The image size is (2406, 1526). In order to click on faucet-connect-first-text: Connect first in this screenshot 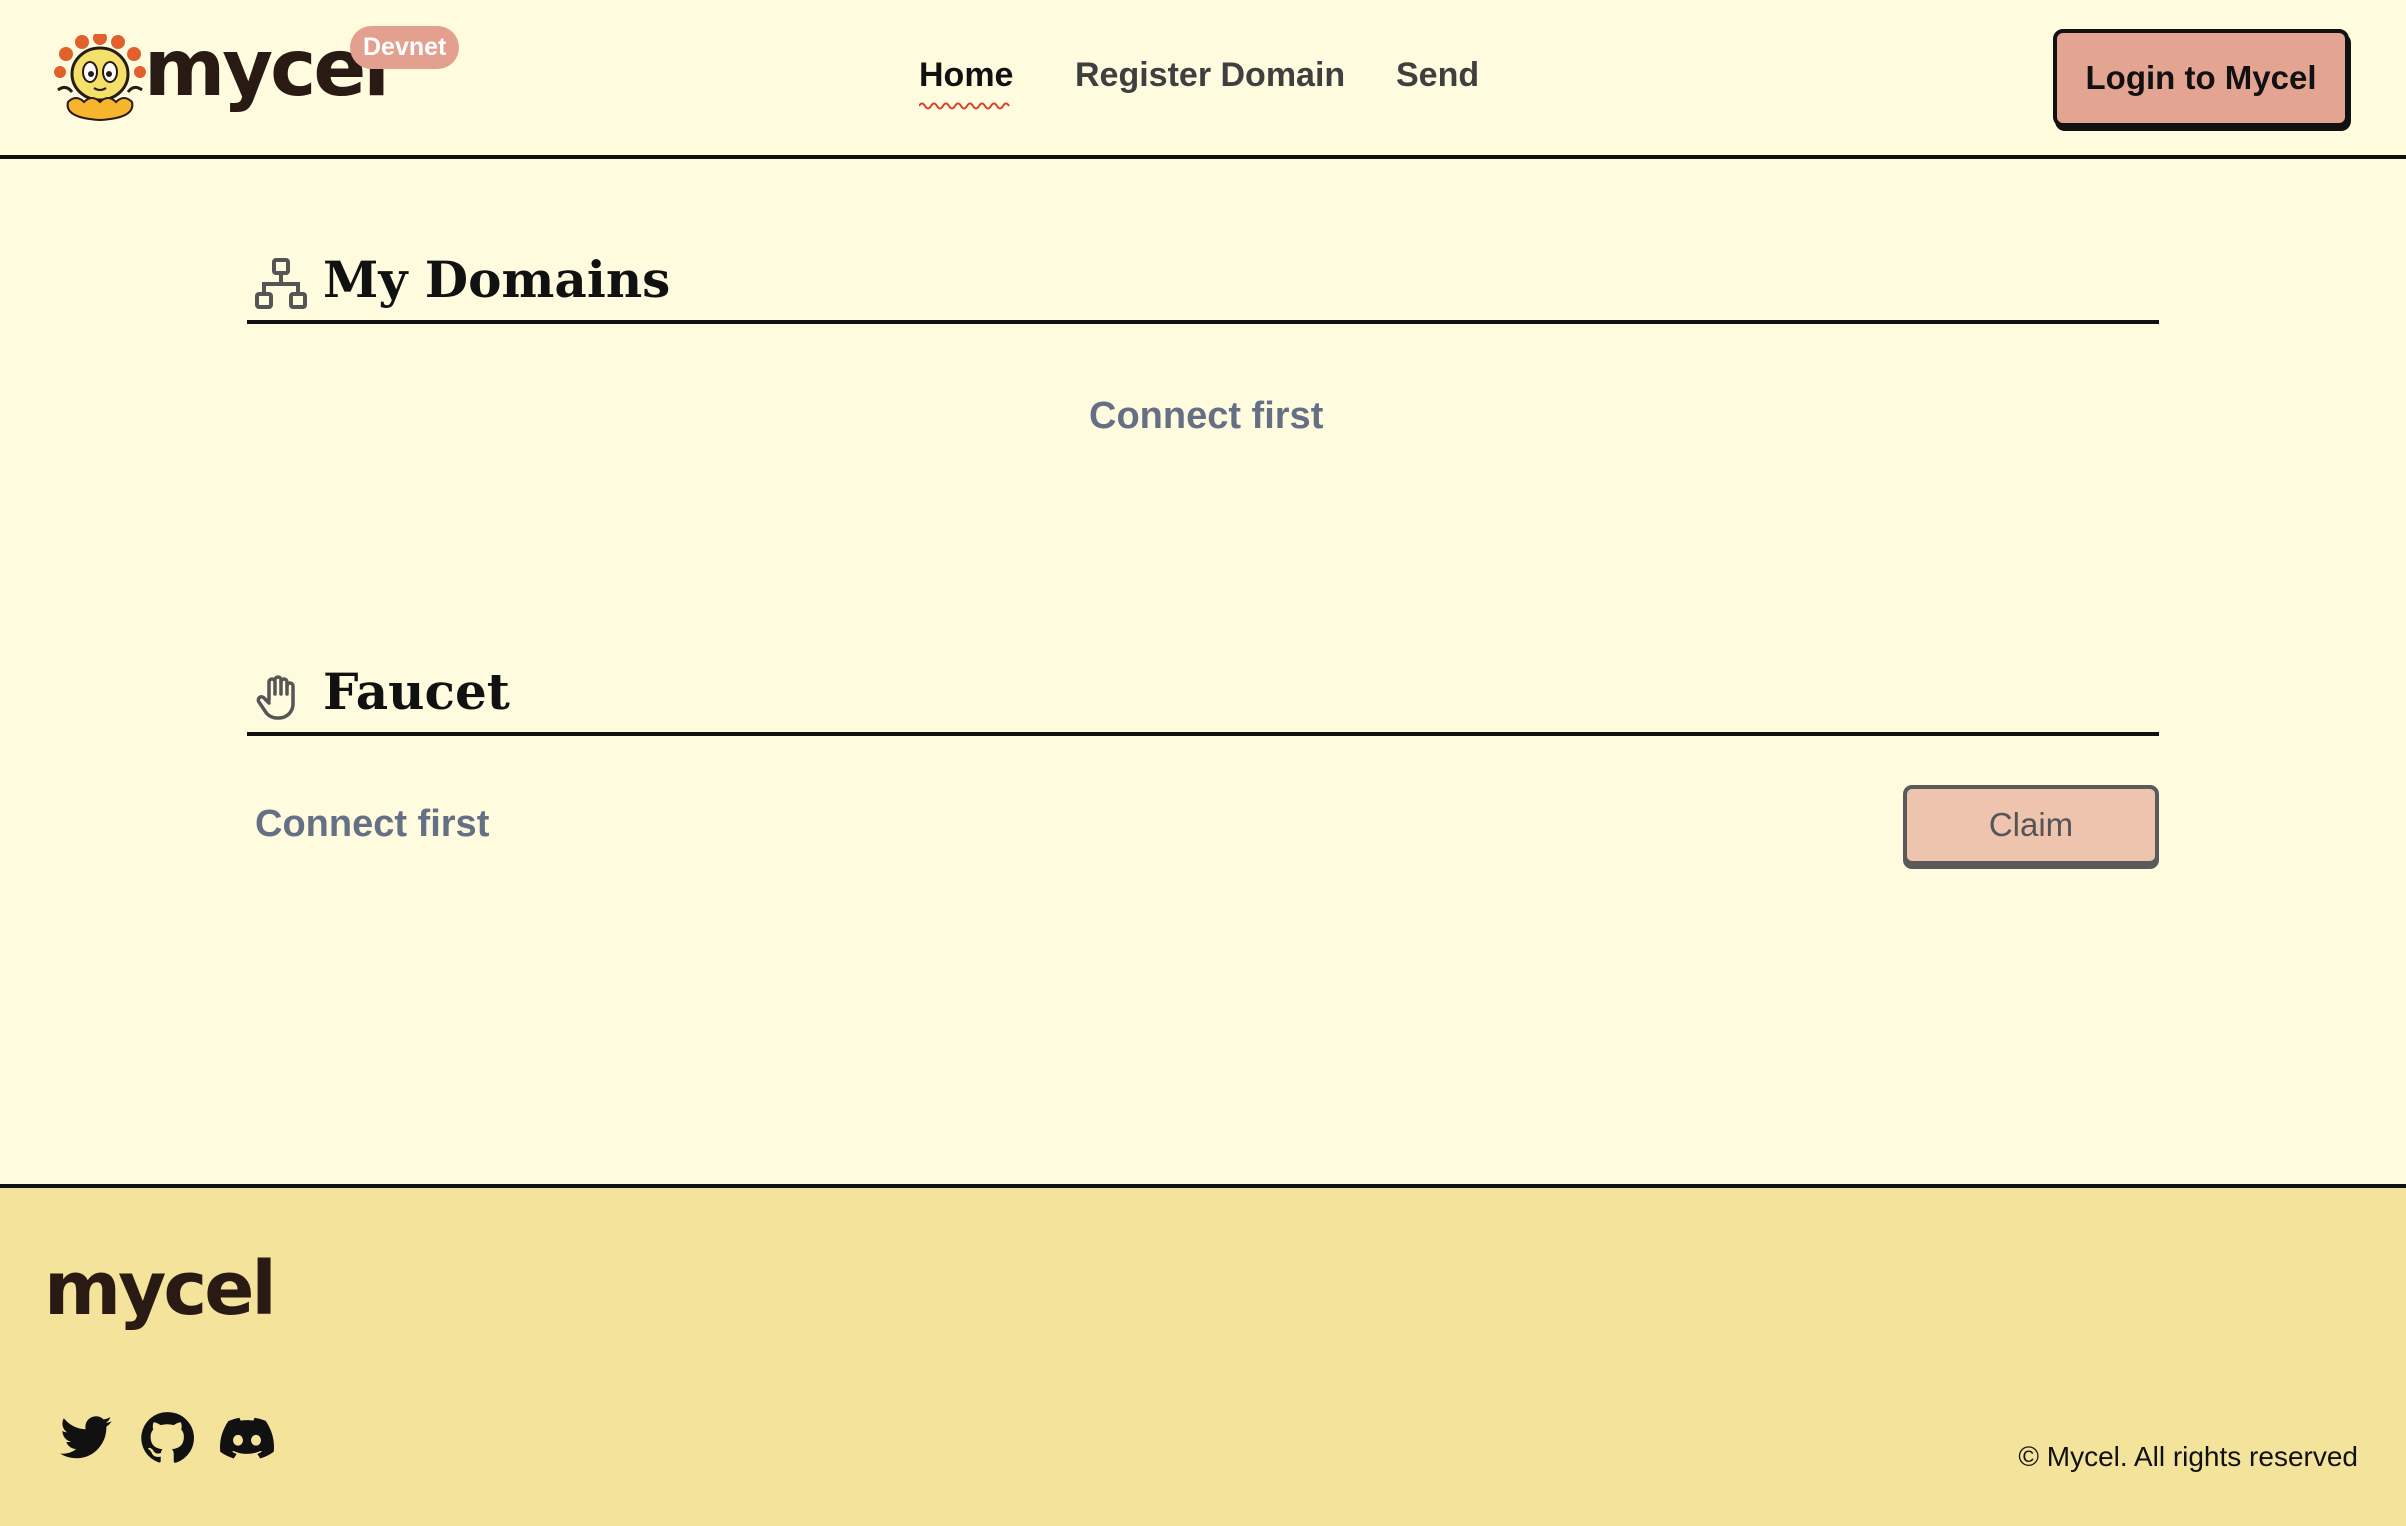, I will do `click(372, 824)`.